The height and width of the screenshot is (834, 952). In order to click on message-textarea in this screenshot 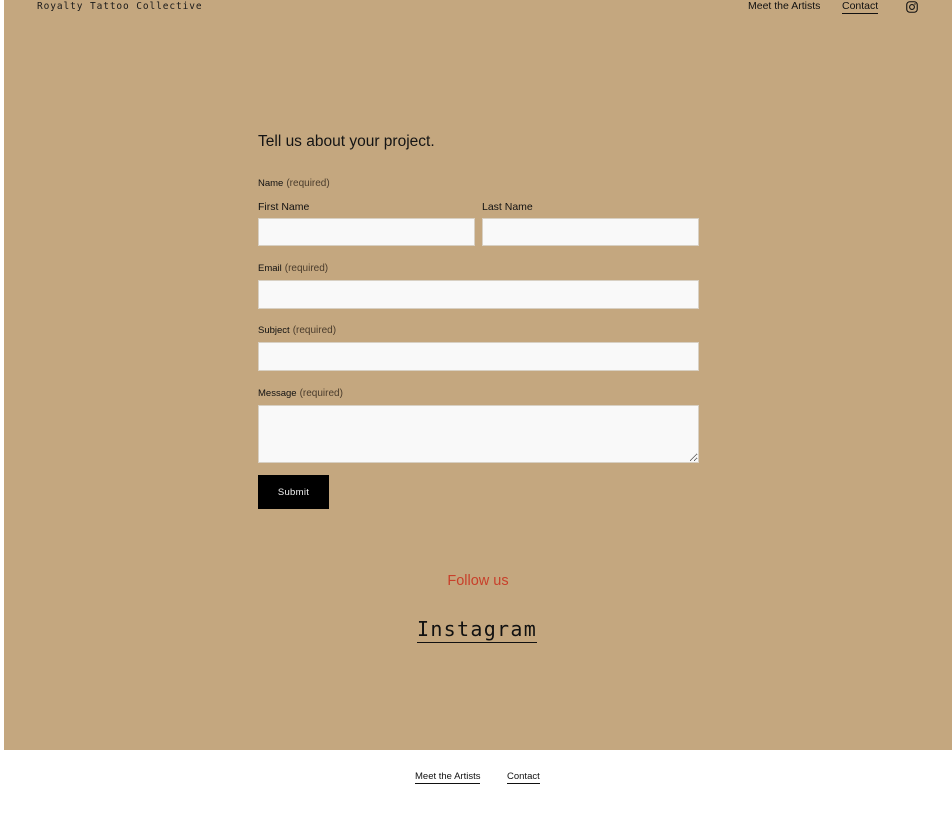, I will do `click(478, 434)`.